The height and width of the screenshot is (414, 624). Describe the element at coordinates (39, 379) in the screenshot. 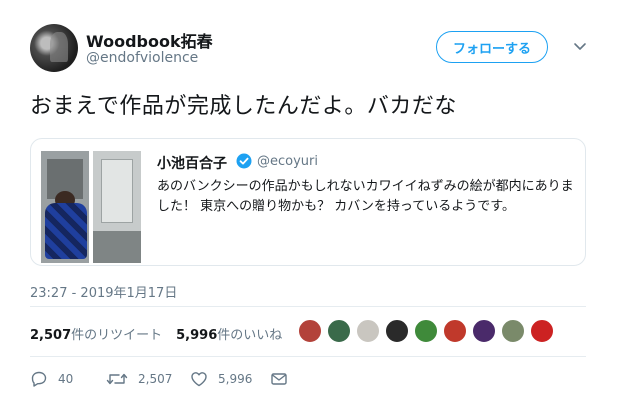

I see `reply-icon` at that location.